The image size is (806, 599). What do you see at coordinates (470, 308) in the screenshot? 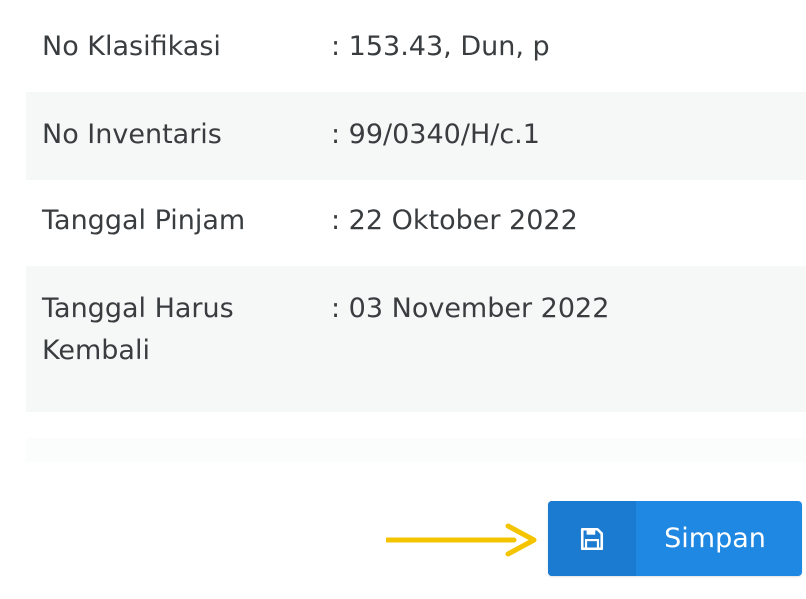
I see `detail-value: : 03 November 2022` at bounding box center [470, 308].